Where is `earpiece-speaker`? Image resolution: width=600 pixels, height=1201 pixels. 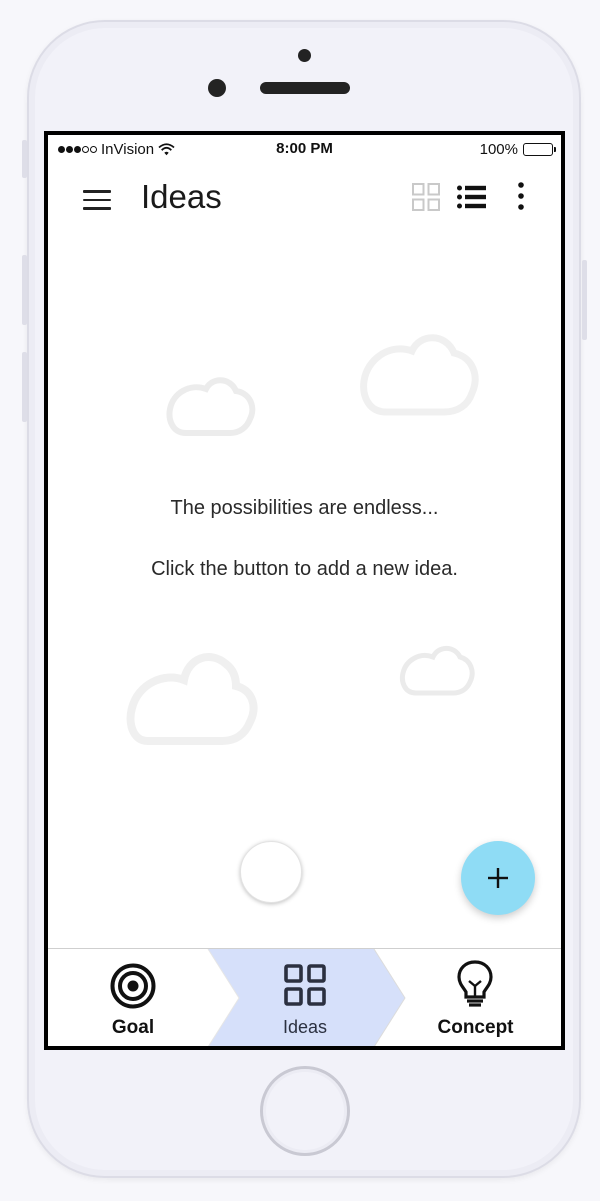
earpiece-speaker is located at coordinates (305, 88).